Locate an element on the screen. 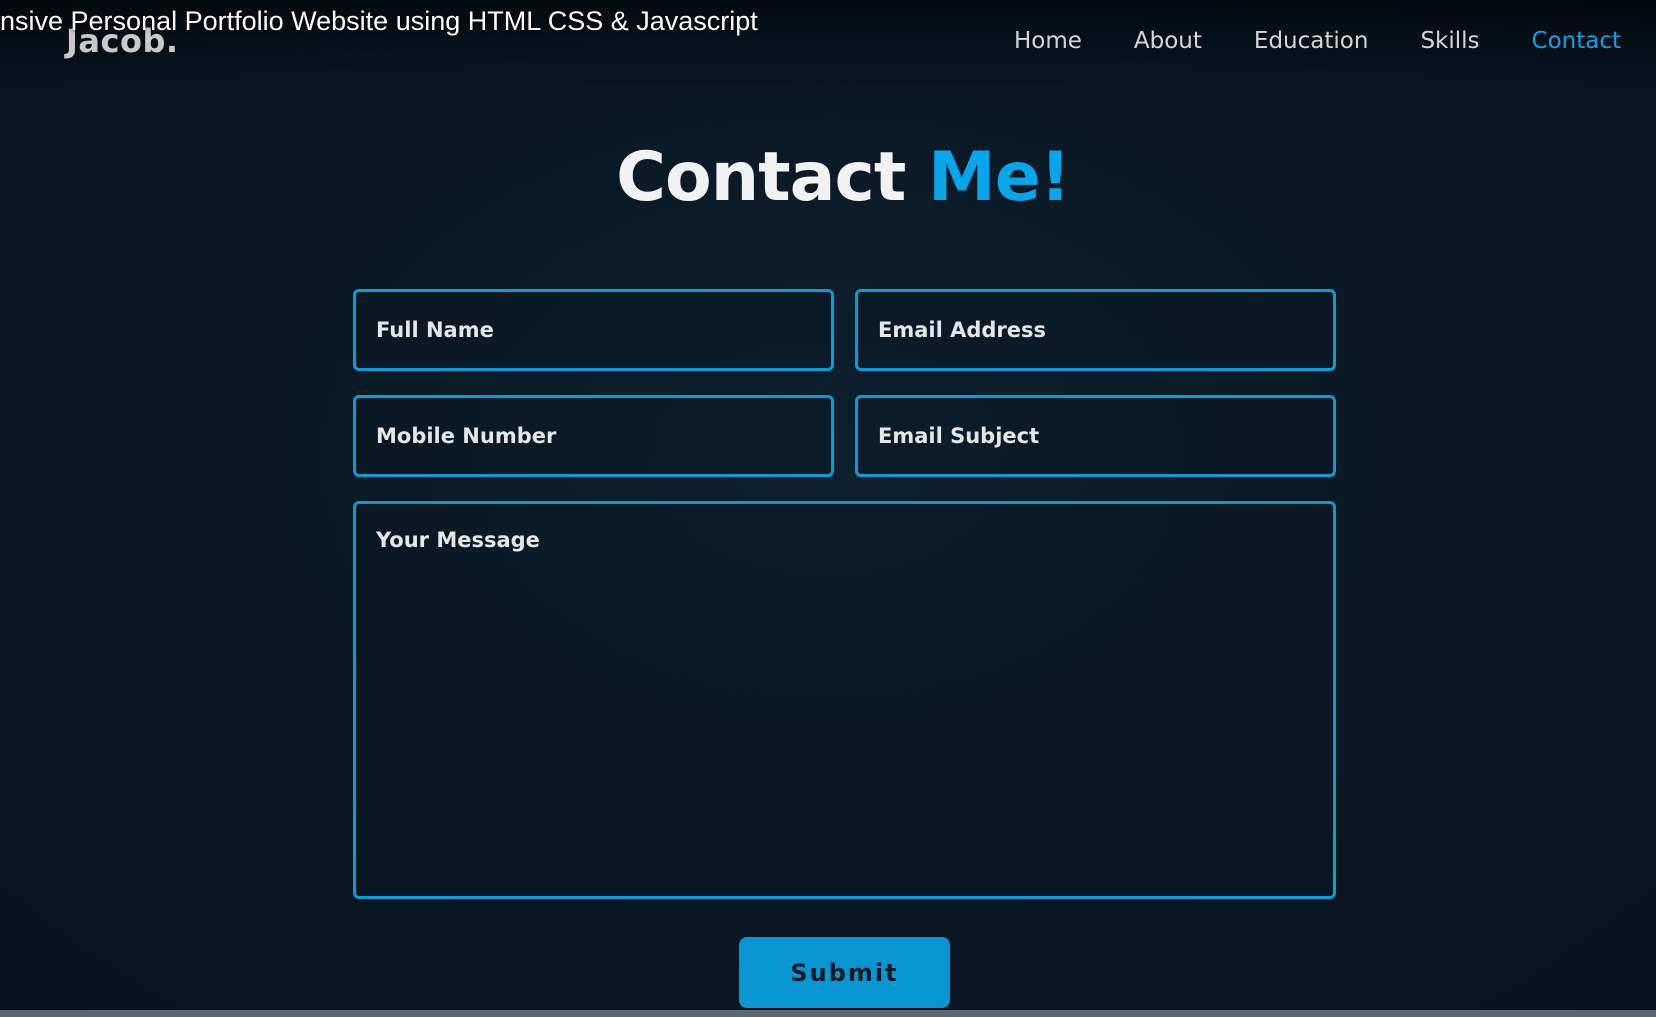  contact-heading-main: Contact is located at coordinates (772, 177).